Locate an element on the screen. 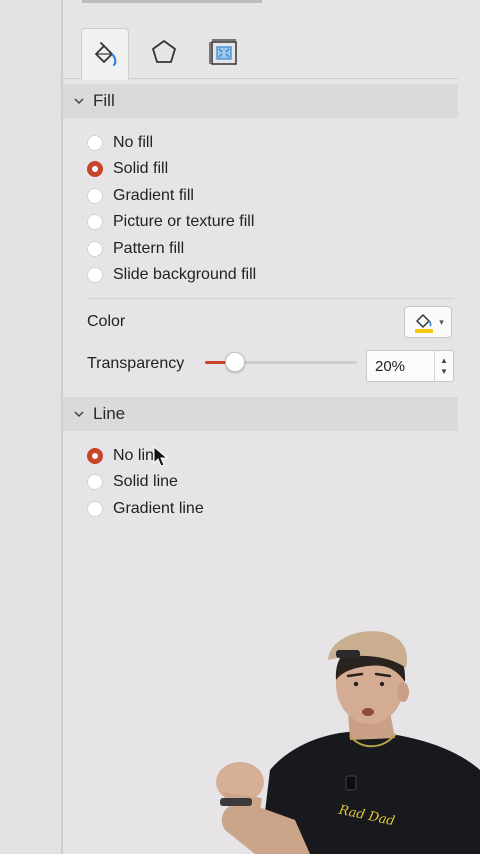 The height and width of the screenshot is (854, 480). fill-option-picture-or-texture-fill: Picture or texture fill is located at coordinates (170, 222).